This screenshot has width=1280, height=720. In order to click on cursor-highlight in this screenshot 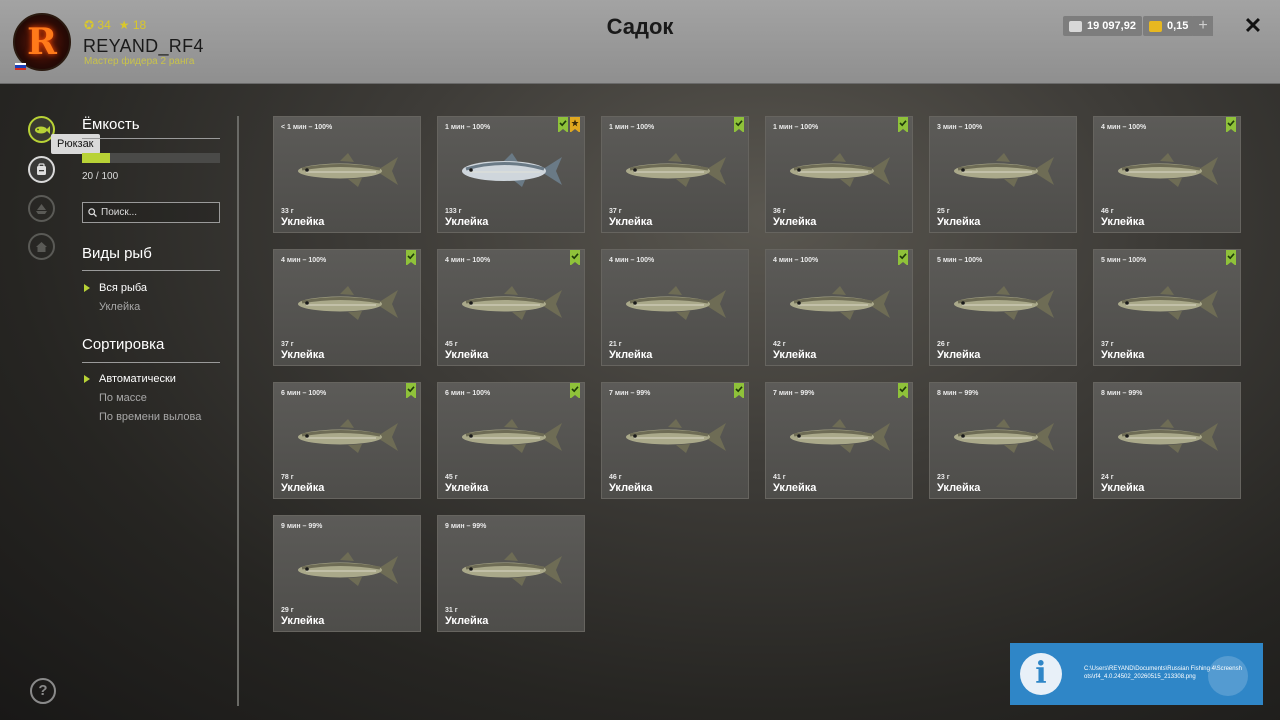, I will do `click(1228, 676)`.